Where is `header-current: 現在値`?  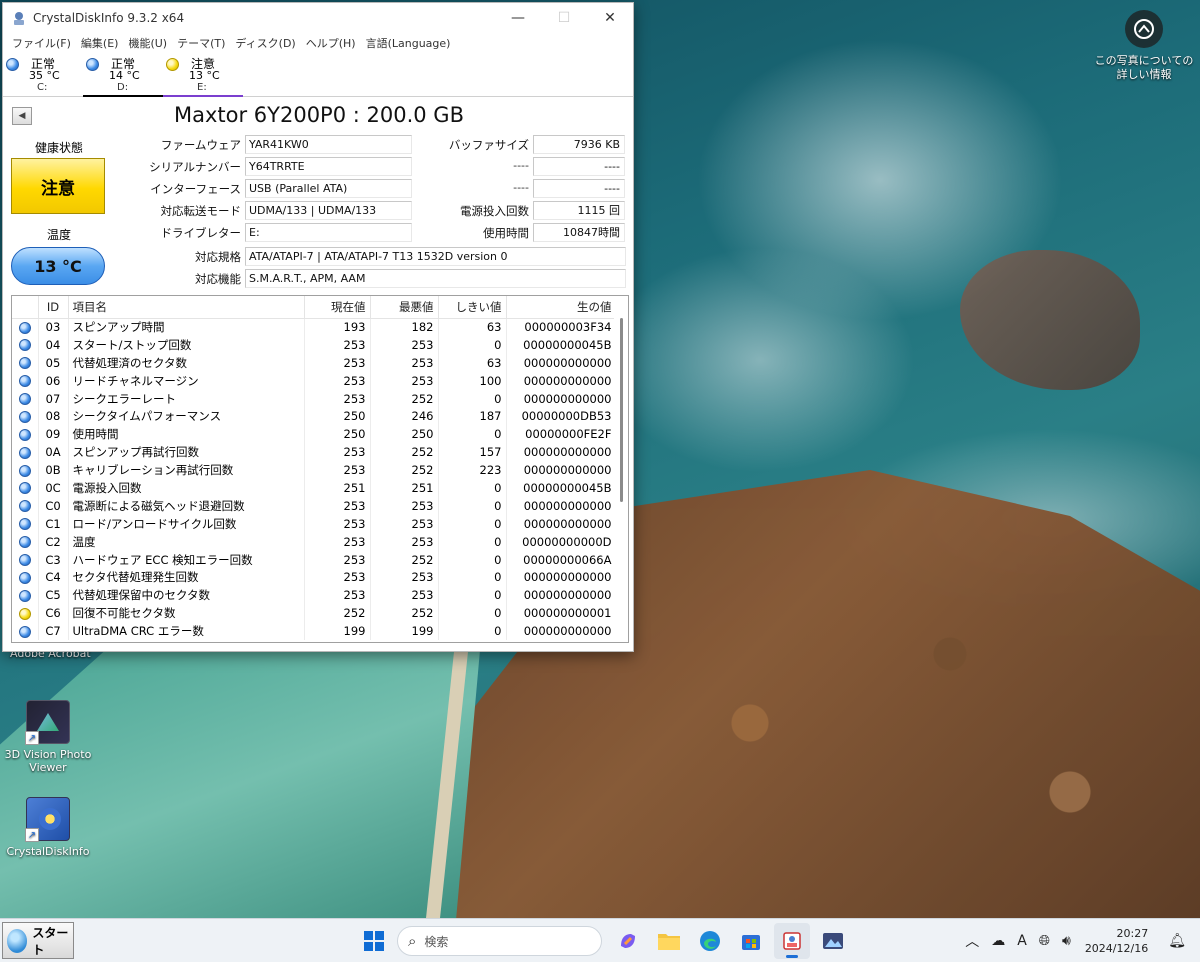
header-current: 現在値 is located at coordinates (337, 307).